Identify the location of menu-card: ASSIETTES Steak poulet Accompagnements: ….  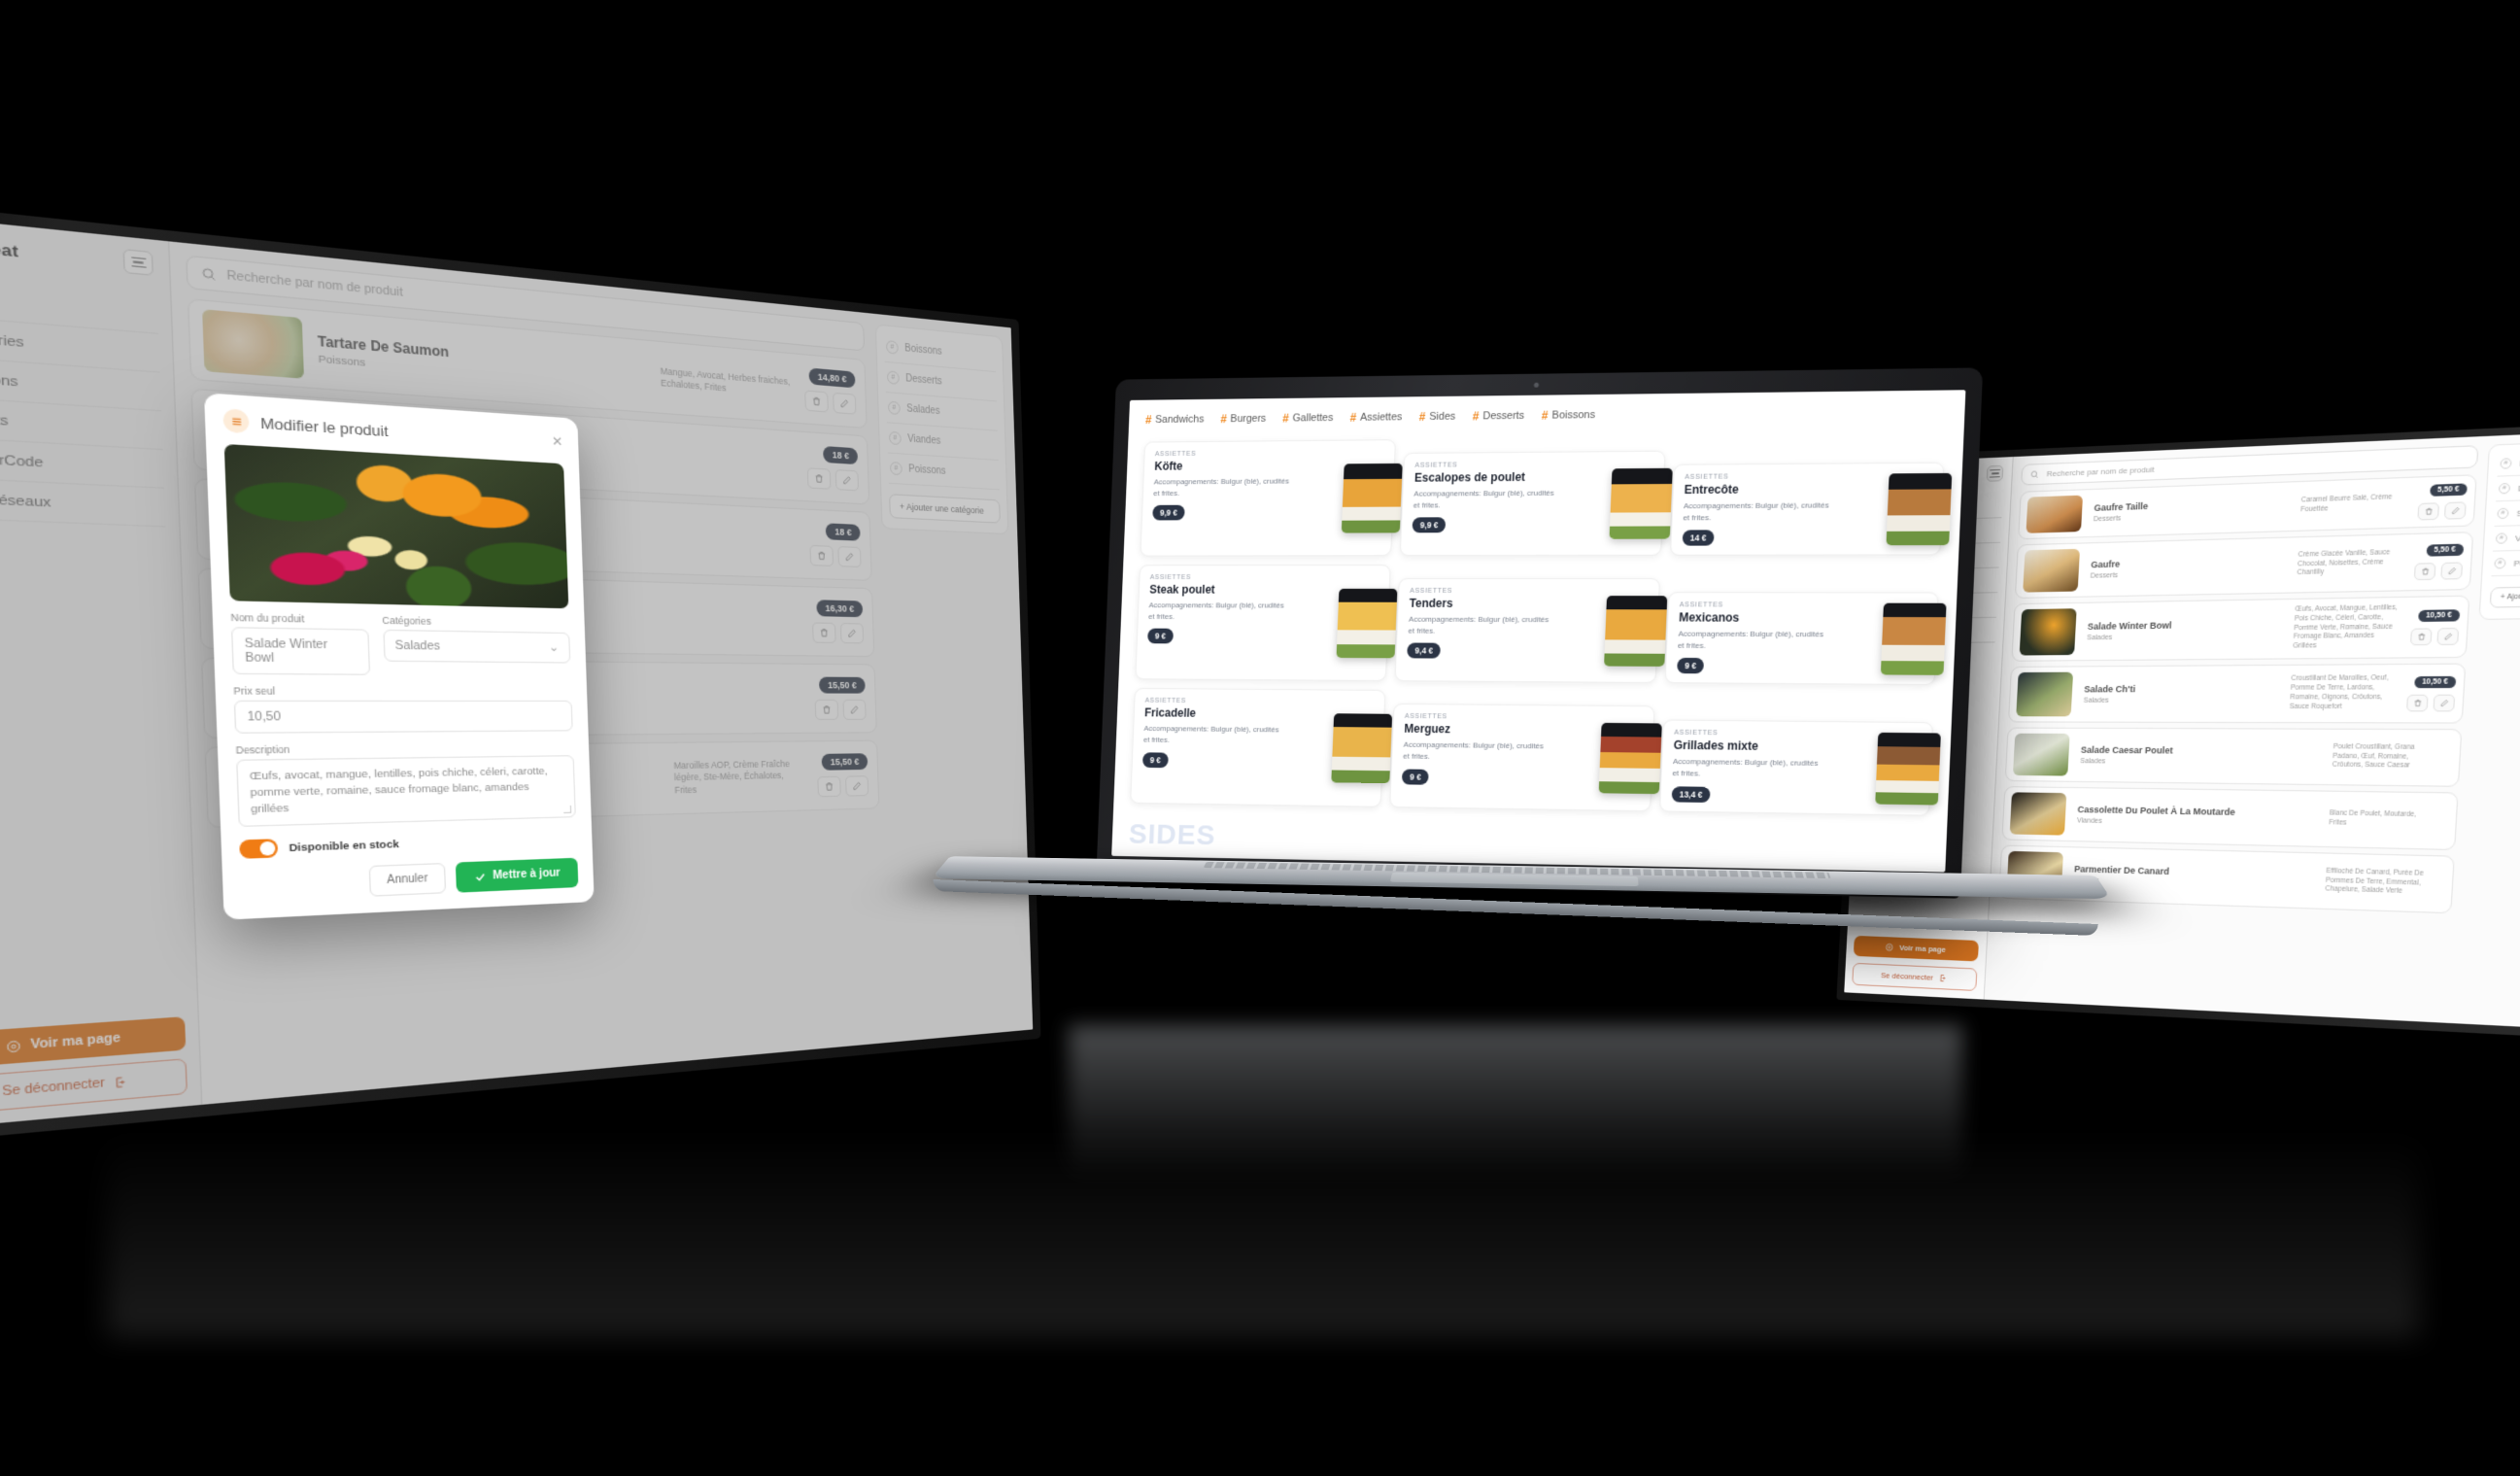
(1266, 623).